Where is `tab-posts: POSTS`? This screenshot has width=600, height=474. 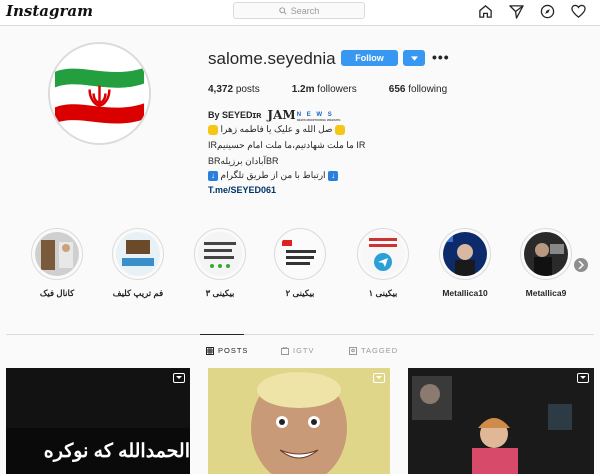
tab-posts: POSTS is located at coordinates (227, 350).